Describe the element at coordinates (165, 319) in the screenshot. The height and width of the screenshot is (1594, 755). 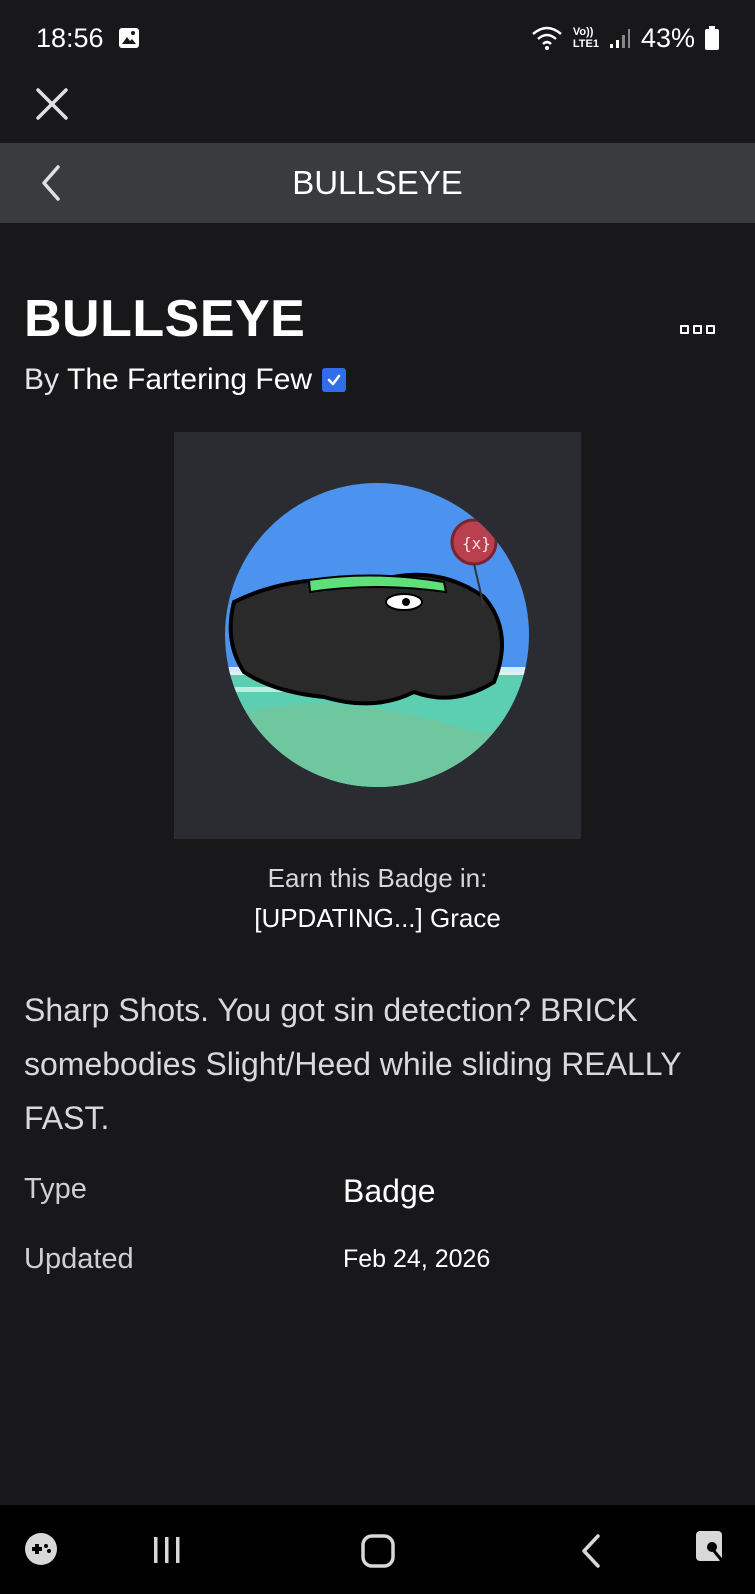
I see `badge-title: BULLSEYE` at that location.